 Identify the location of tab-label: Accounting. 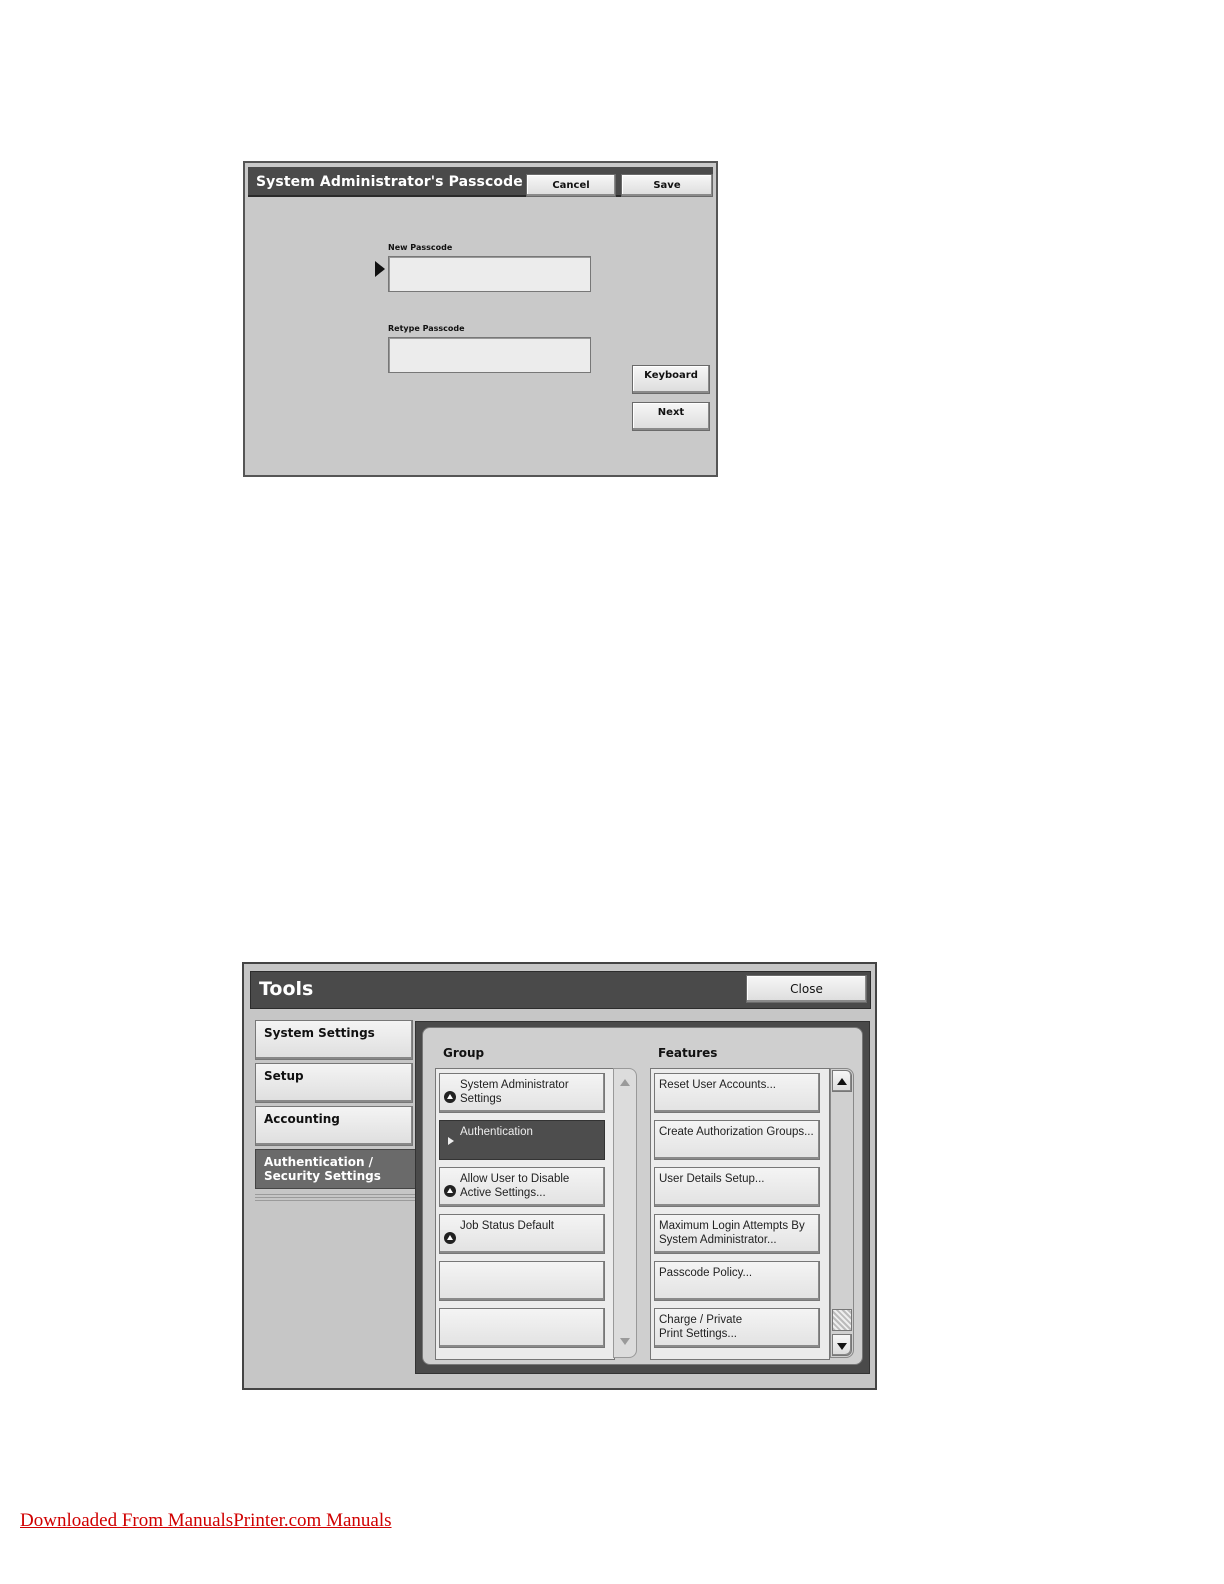
(302, 1119).